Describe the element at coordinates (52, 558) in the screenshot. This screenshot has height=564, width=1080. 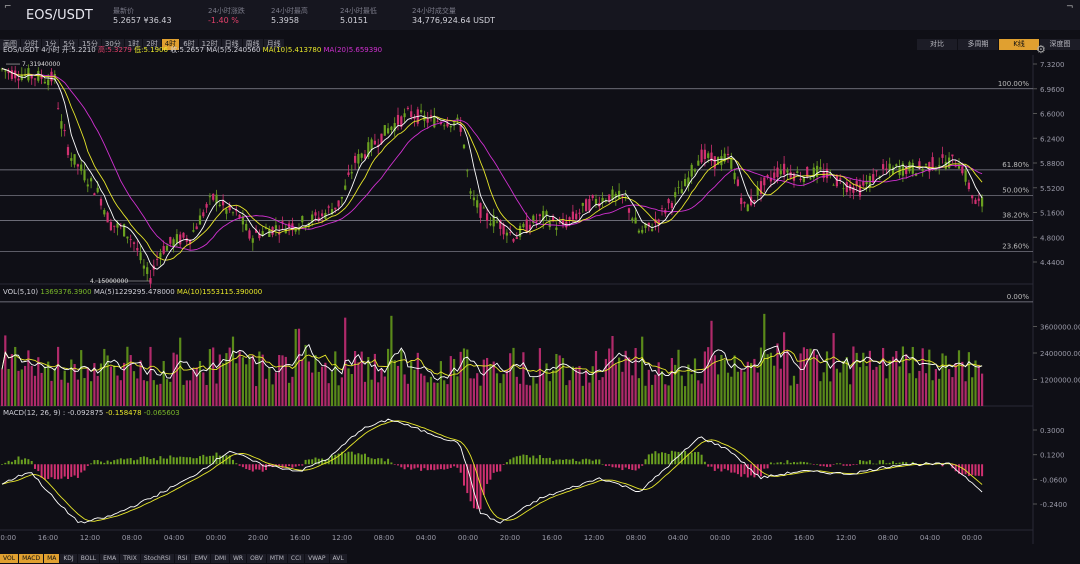
I see `indicator-button: MA` at that location.